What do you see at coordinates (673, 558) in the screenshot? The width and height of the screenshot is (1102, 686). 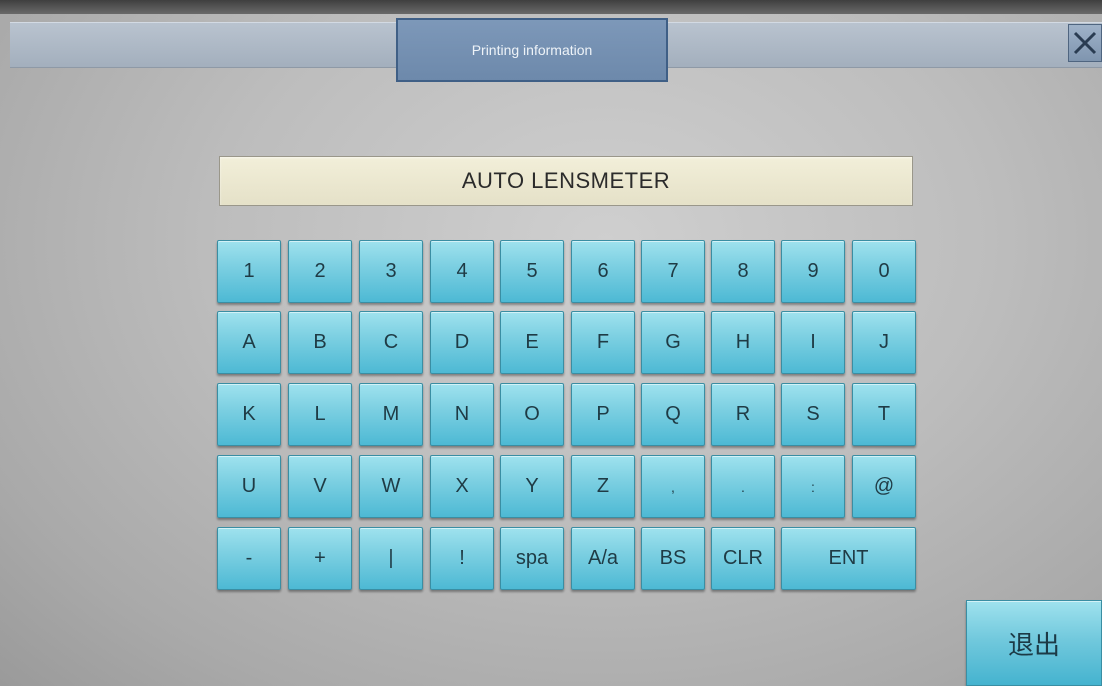 I see `backspace-key: BS` at bounding box center [673, 558].